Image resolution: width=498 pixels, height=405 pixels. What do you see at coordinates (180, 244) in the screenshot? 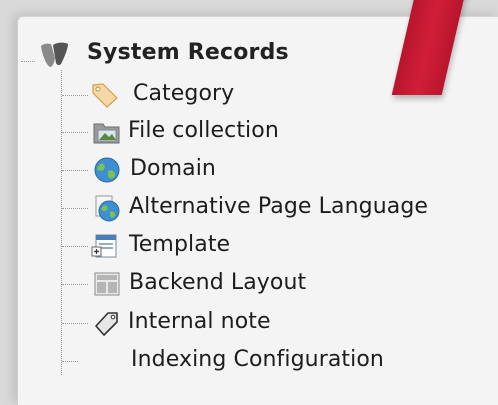
I see `tree-item-label: Template` at bounding box center [180, 244].